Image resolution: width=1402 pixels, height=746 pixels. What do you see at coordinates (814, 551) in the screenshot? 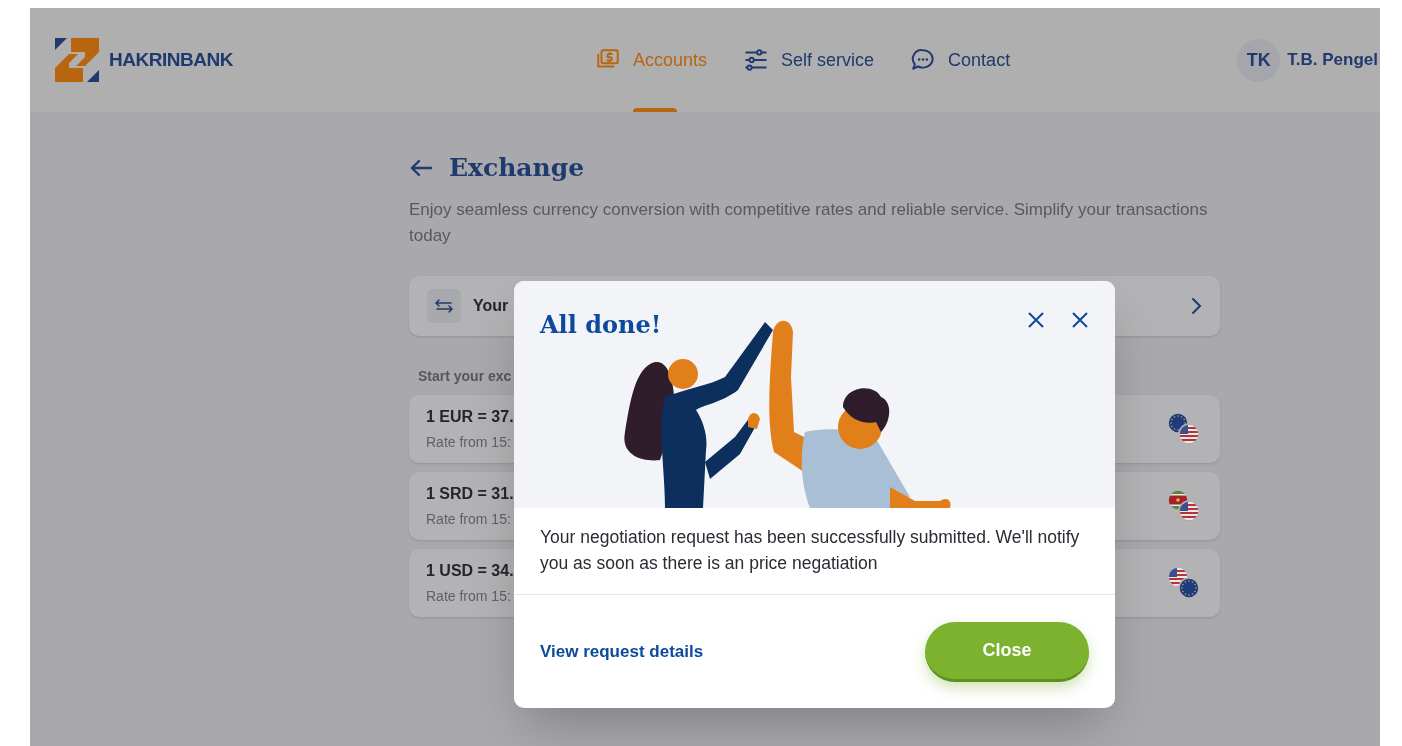
I see `dialog-message: Your negotiation request has been successfully submitted. We'll notify you as soon as there is an price negatiation` at bounding box center [814, 551].